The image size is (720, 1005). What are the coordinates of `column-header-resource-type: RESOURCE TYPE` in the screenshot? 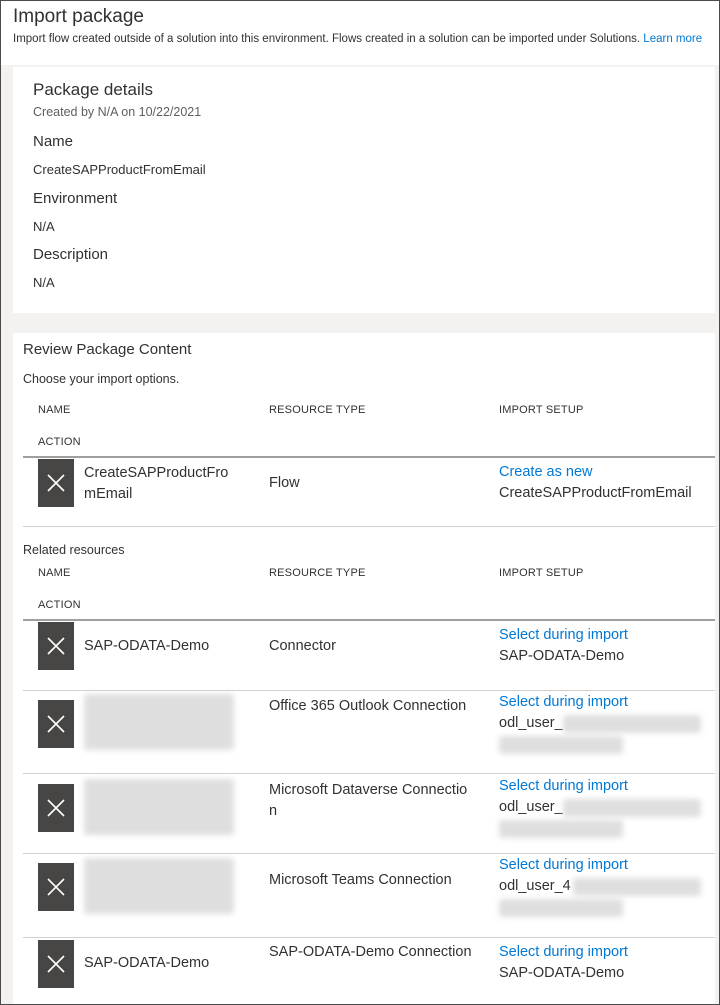 It's located at (317, 410).